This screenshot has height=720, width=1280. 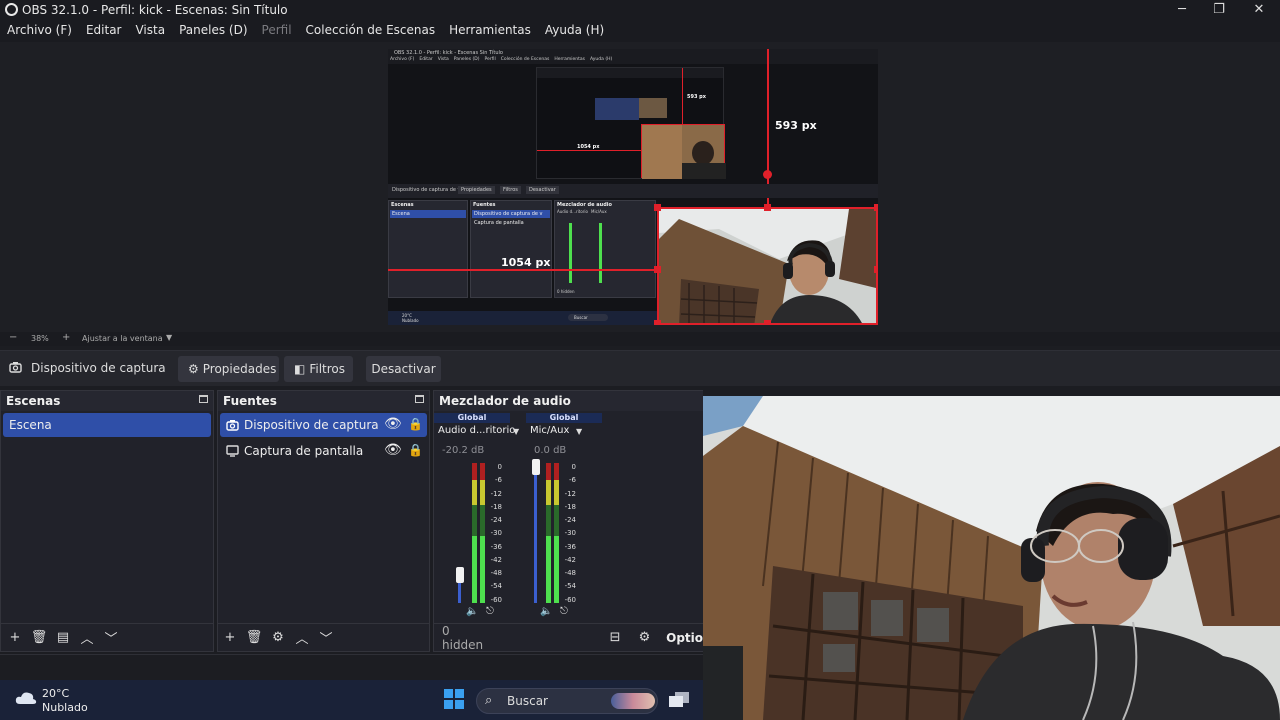 What do you see at coordinates (657, 322) in the screenshot?
I see `handle-bl` at bounding box center [657, 322].